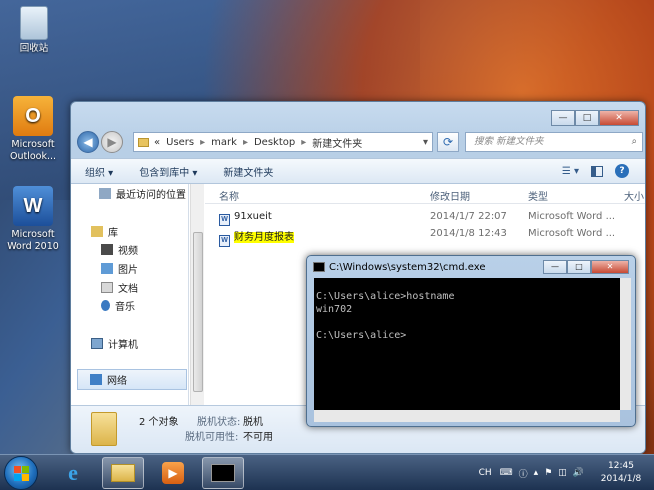  Describe the element at coordinates (104, 429) in the screenshot. I see `folder-icon` at that location.